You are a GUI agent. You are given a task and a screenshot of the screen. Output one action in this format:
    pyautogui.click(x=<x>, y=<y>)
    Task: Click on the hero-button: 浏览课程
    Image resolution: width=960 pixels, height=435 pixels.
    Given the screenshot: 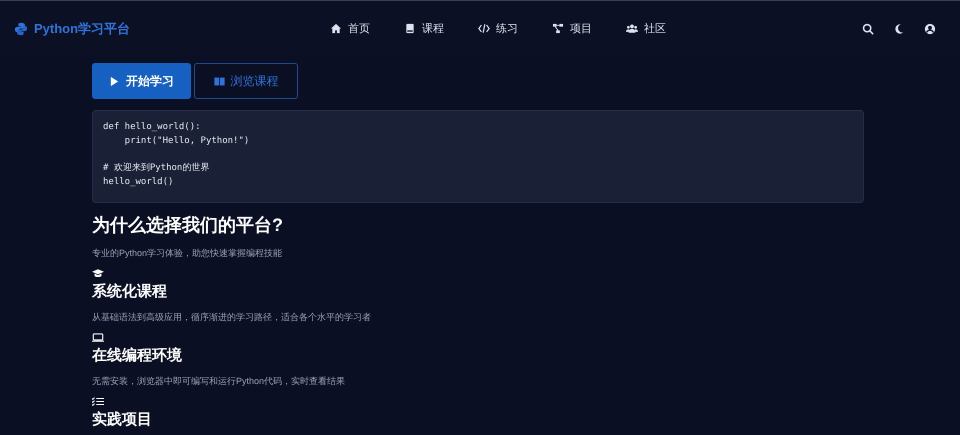 What is the action you would take?
    pyautogui.click(x=246, y=81)
    